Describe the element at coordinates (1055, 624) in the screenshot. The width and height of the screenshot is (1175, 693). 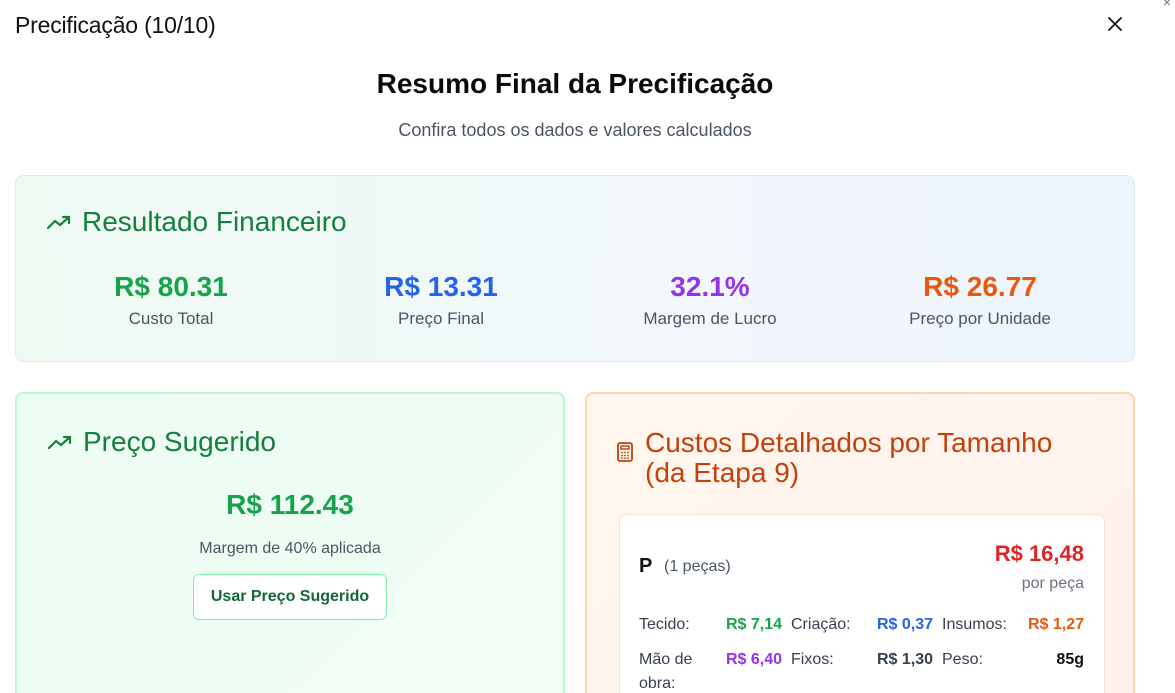
I see `cost-value-supplies: R$ 1,27` at that location.